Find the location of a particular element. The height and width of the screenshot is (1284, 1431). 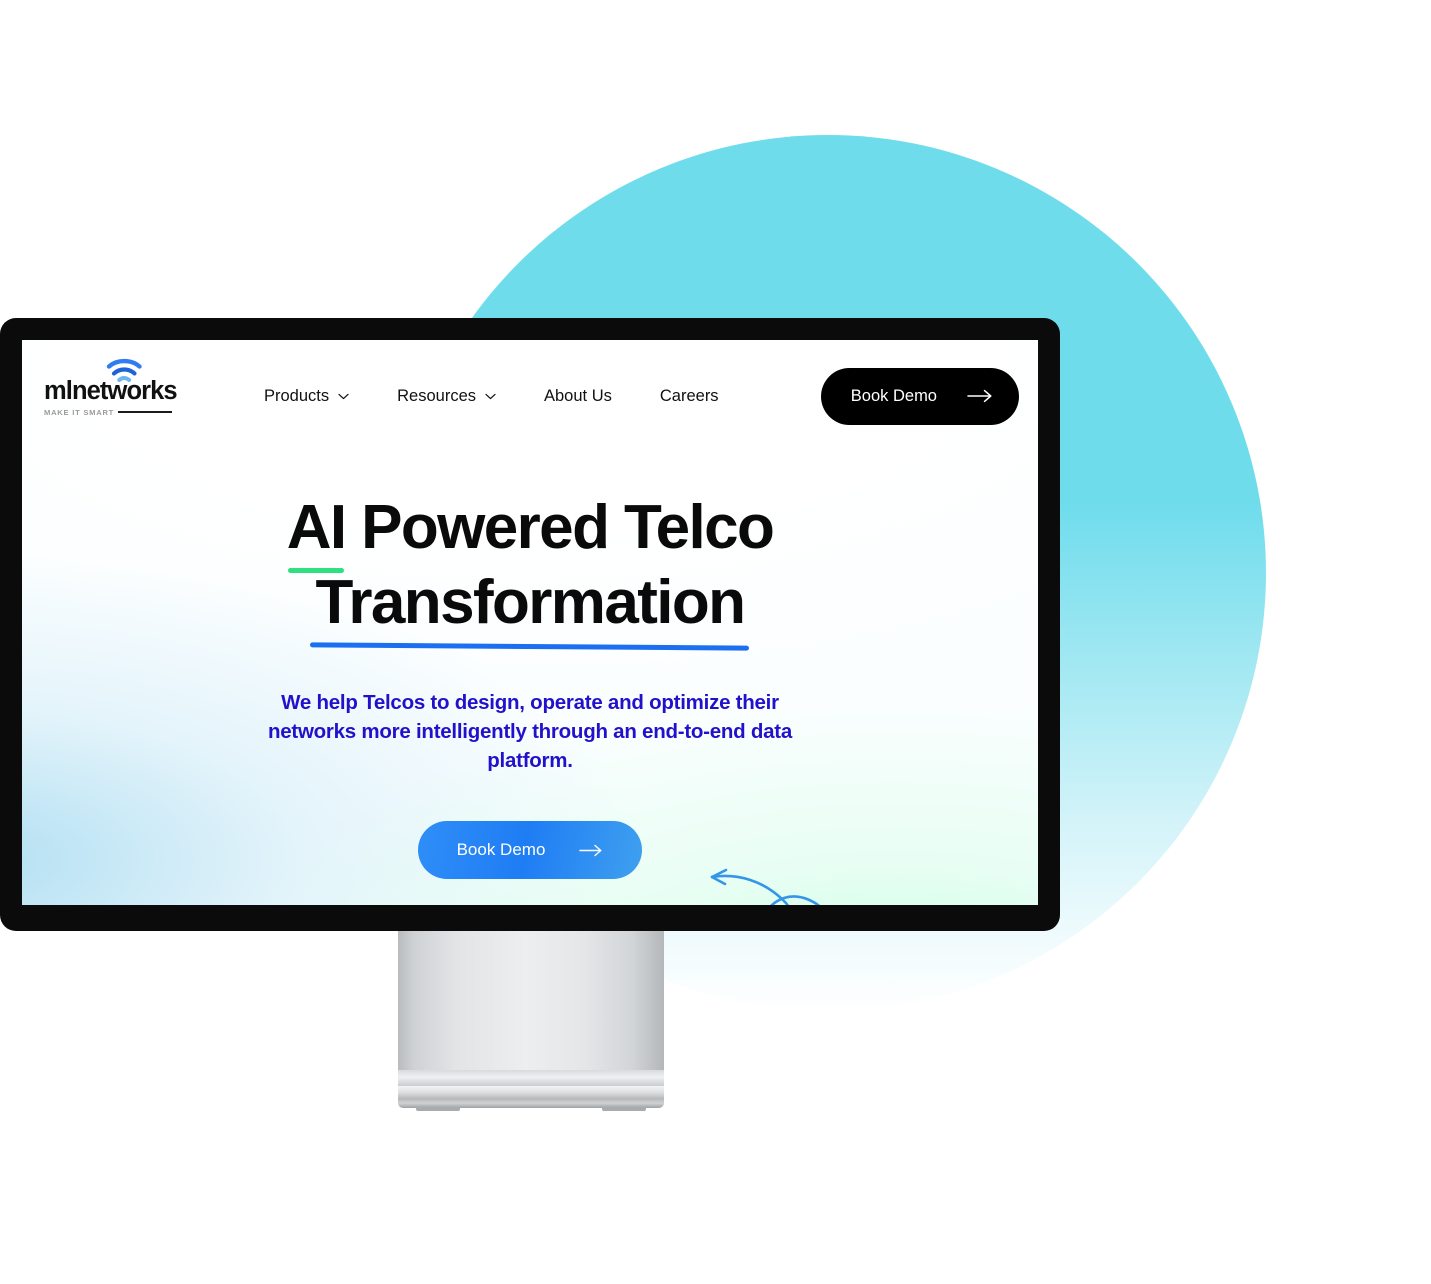

monitor-stand-neck is located at coordinates (531, 1007).